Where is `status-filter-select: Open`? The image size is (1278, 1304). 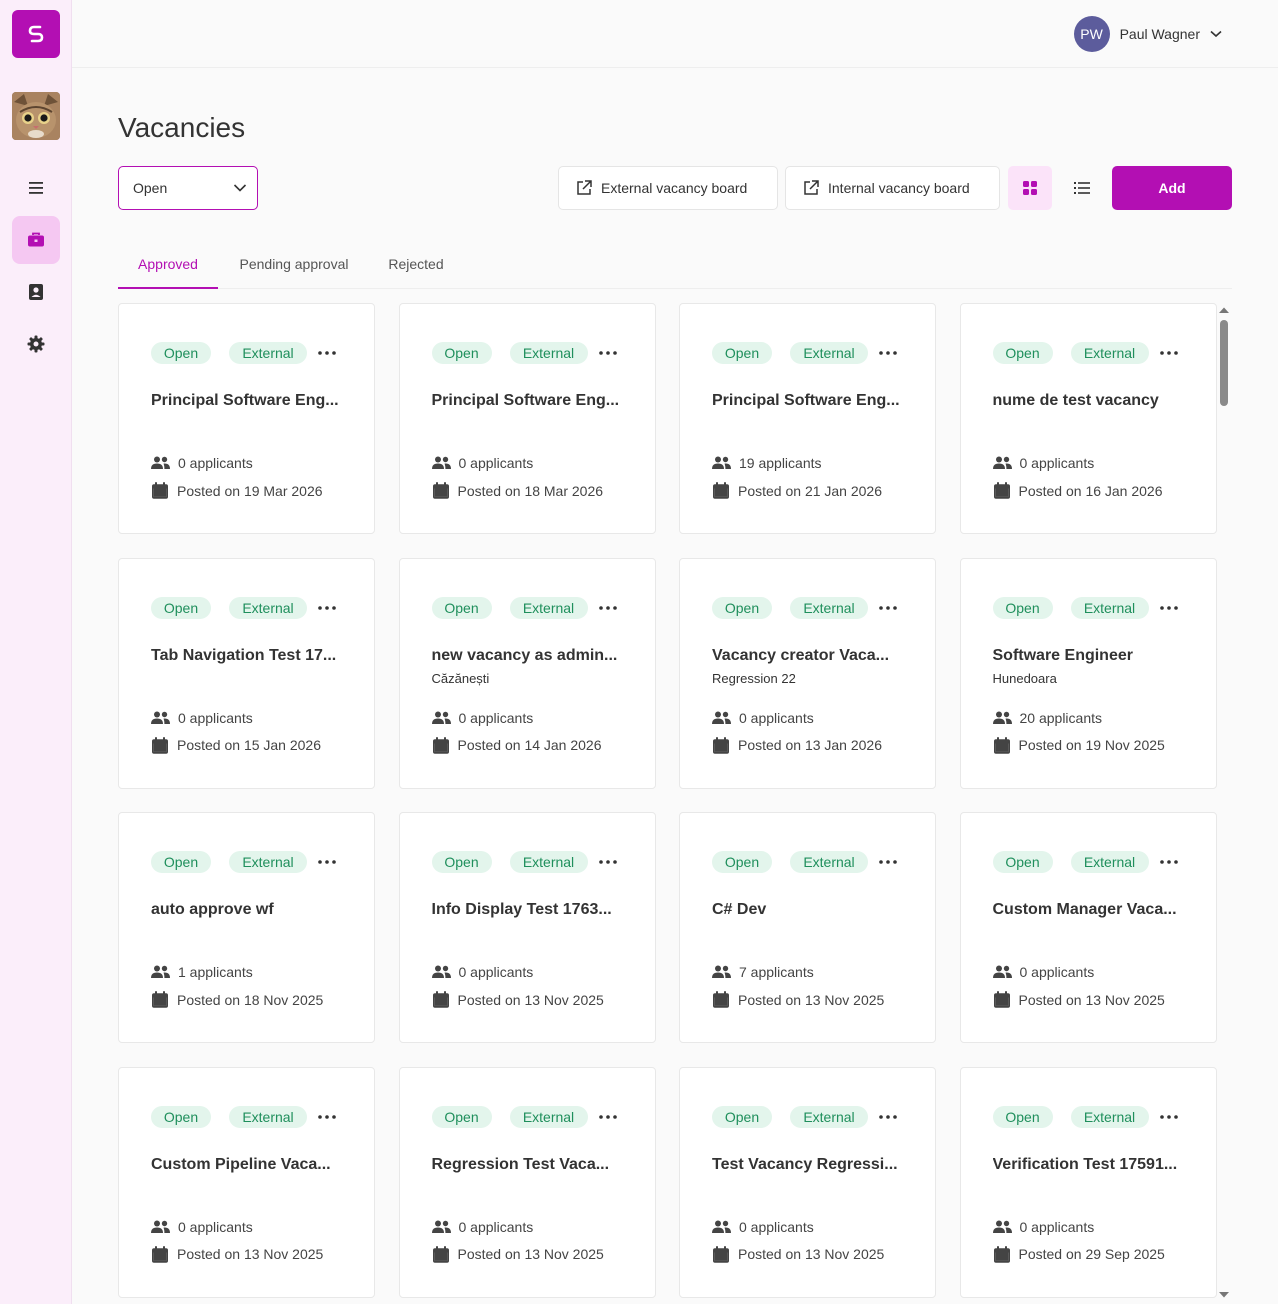 status-filter-select: Open is located at coordinates (188, 188).